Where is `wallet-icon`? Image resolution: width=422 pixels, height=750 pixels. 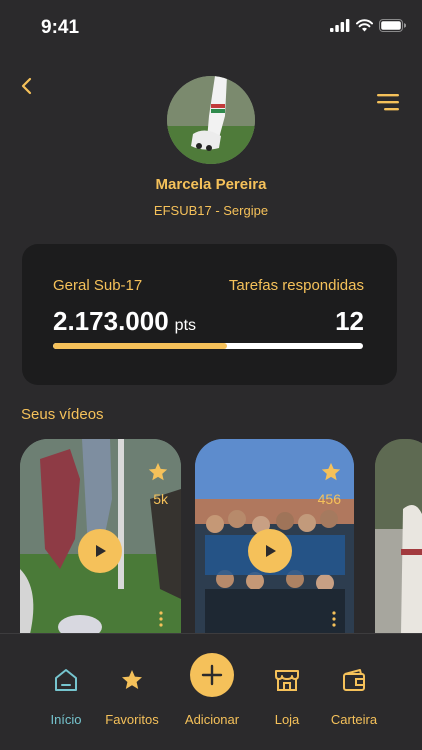
wallet-icon is located at coordinates (354, 680).